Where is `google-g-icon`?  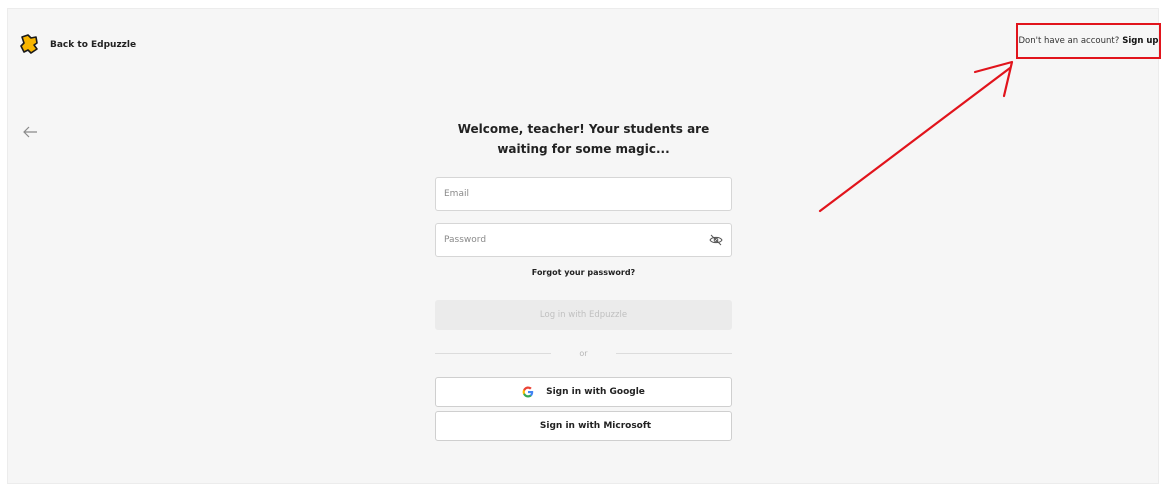
google-g-icon is located at coordinates (528, 392).